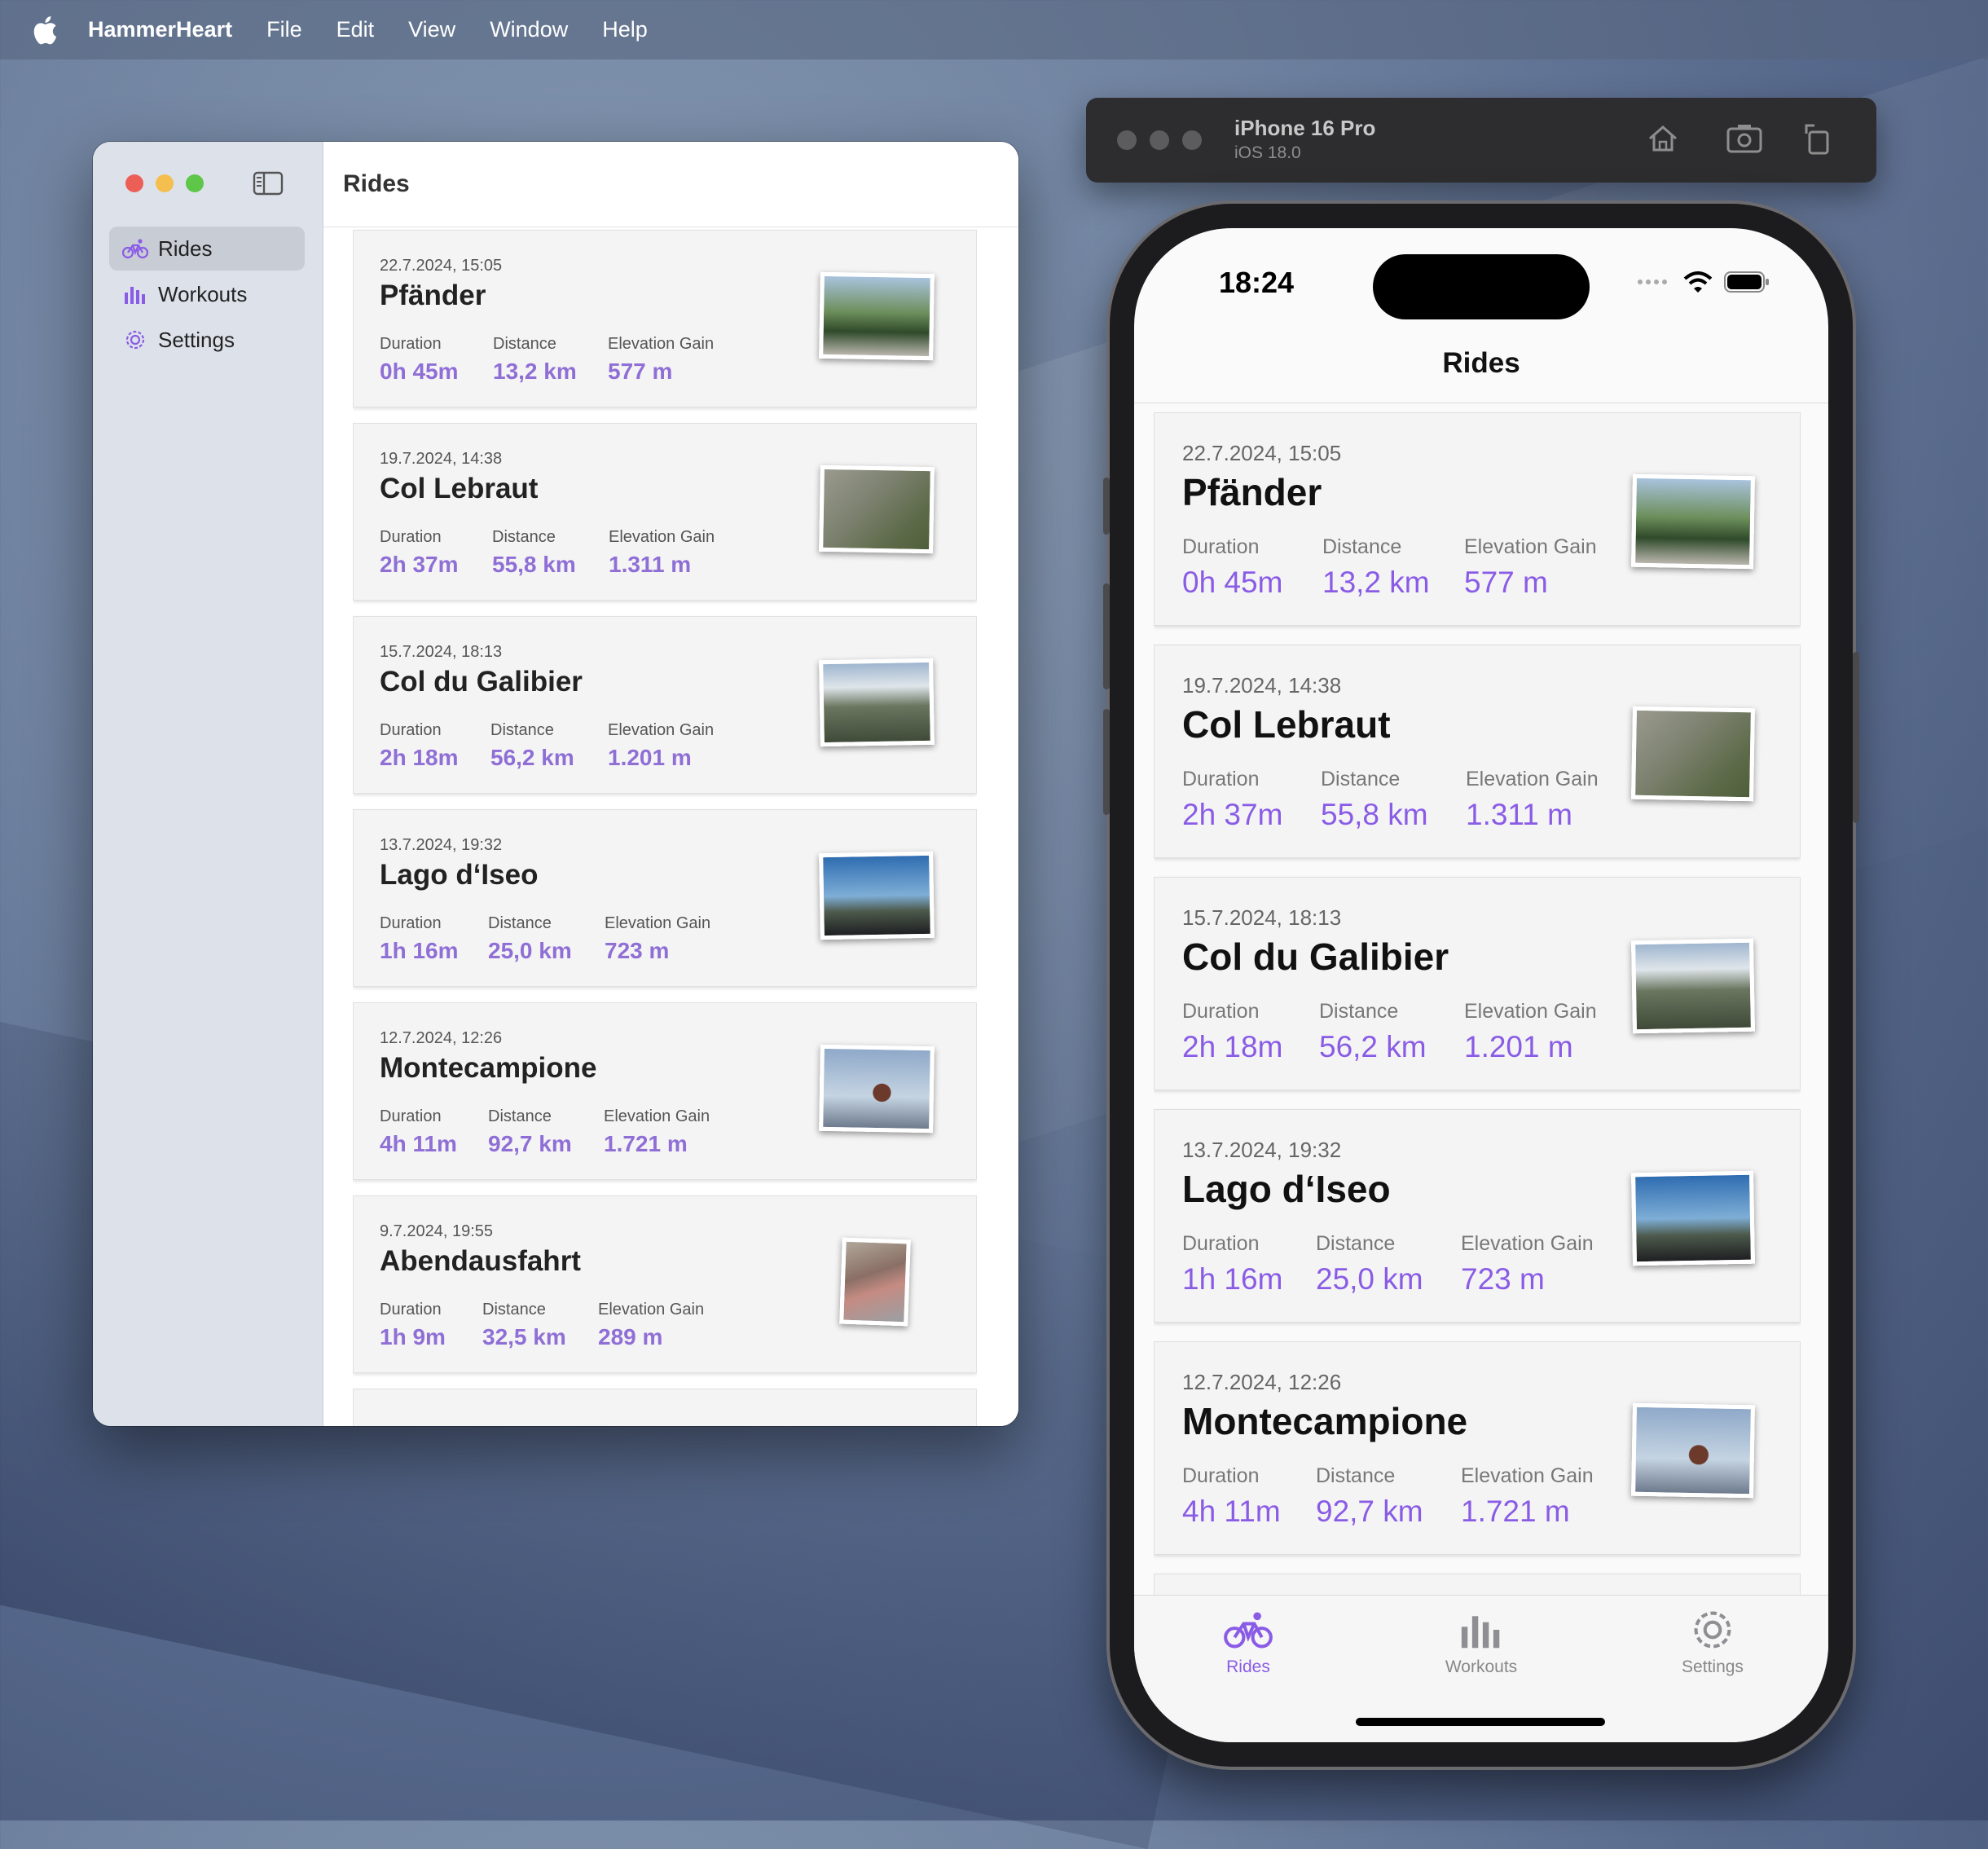 This screenshot has height=1849, width=1988. Describe the element at coordinates (1286, 725) in the screenshot. I see `ride-name: Col Lebraut` at that location.